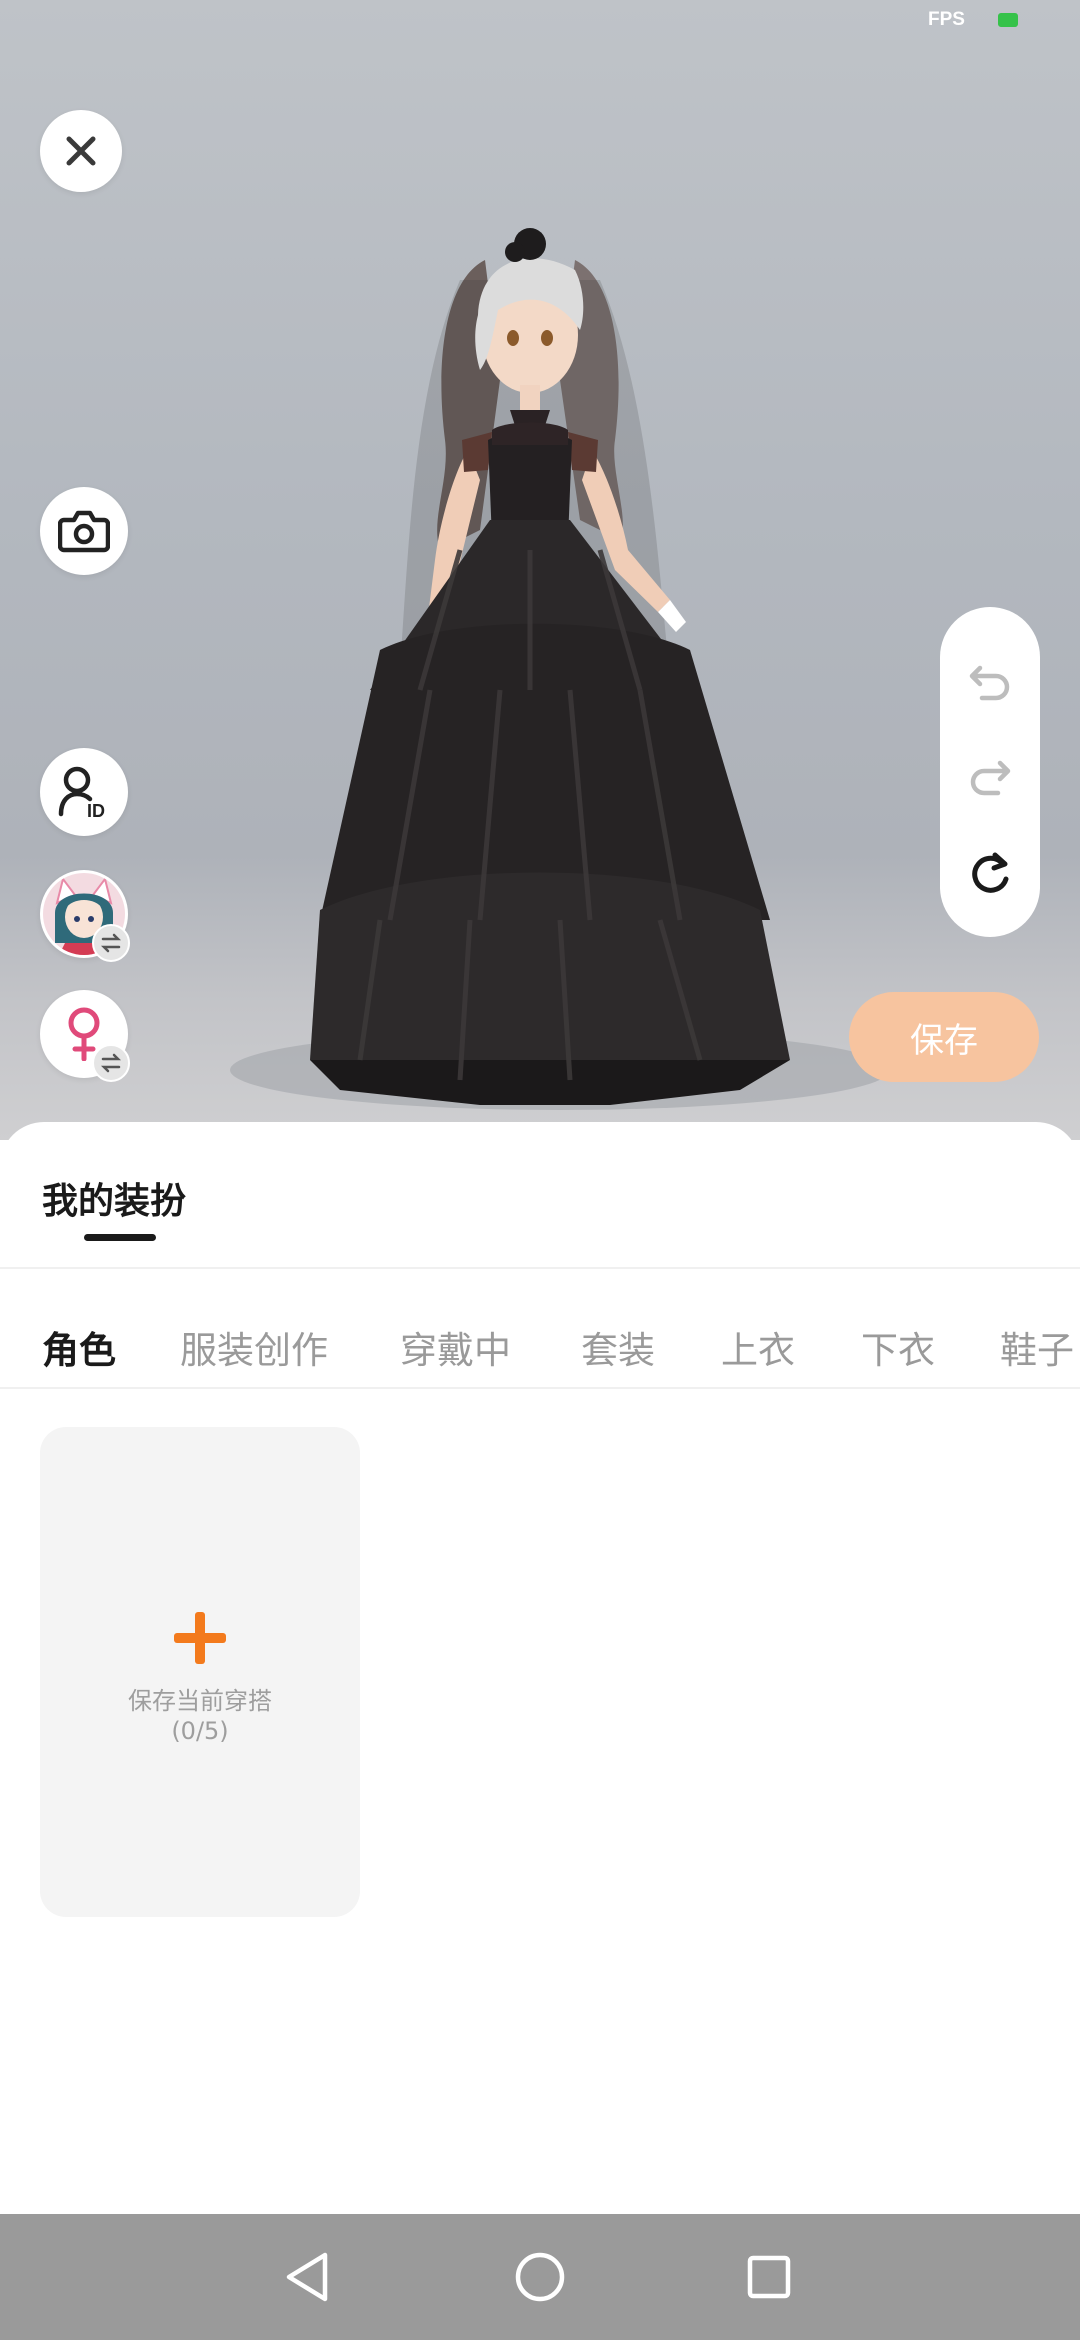 The image size is (1080, 2340). I want to click on back-icon, so click(307, 2277).